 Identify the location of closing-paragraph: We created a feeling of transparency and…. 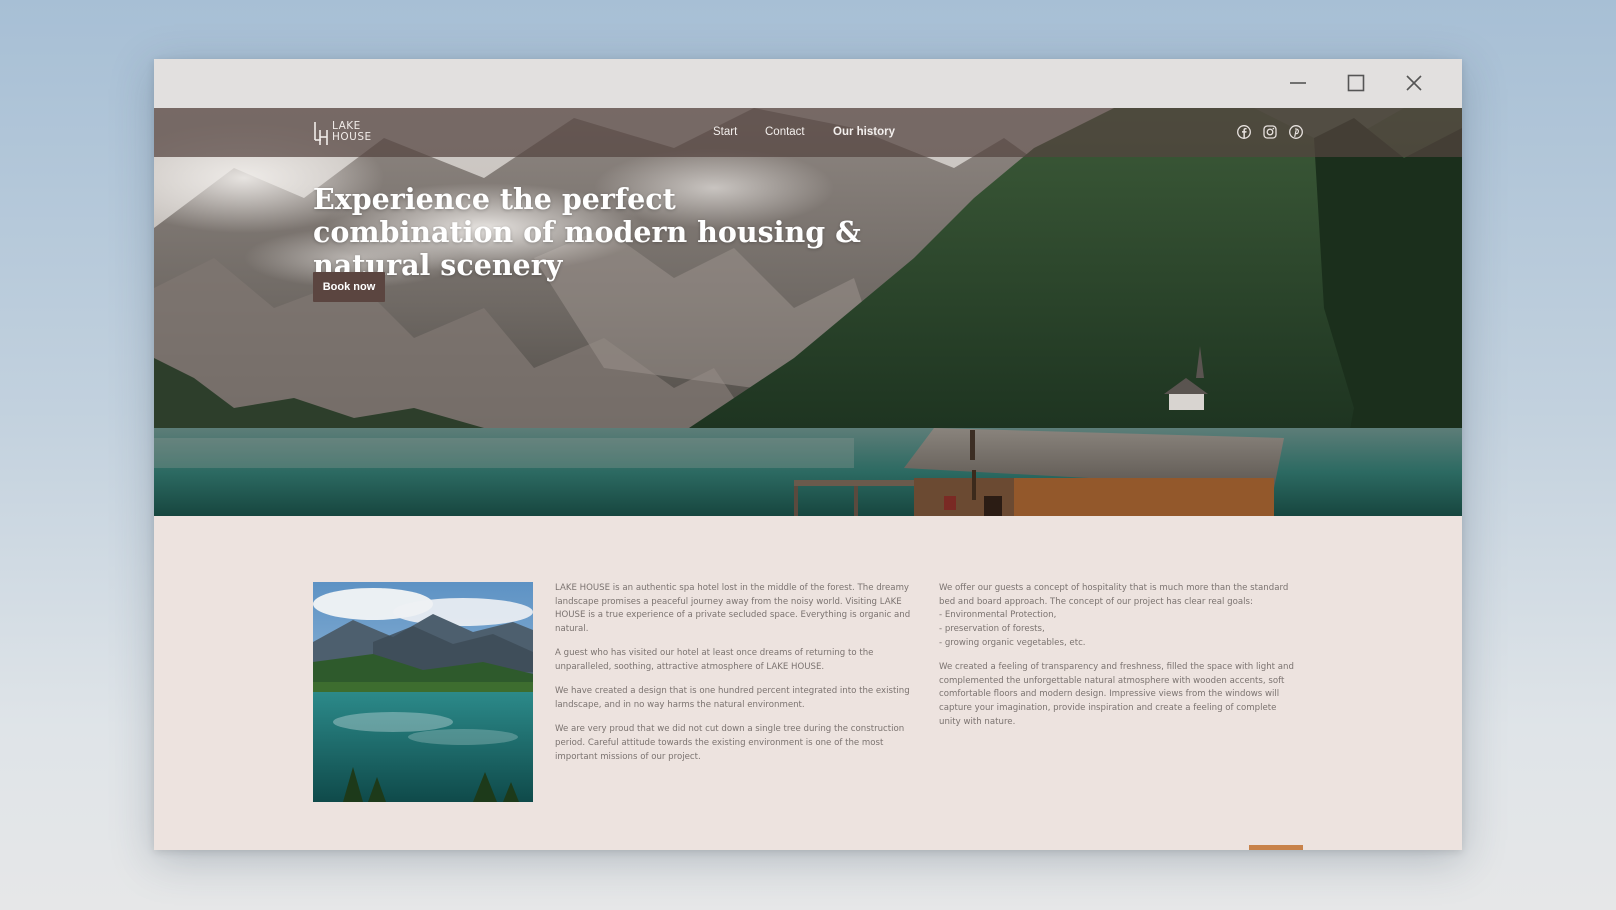
(1116, 694).